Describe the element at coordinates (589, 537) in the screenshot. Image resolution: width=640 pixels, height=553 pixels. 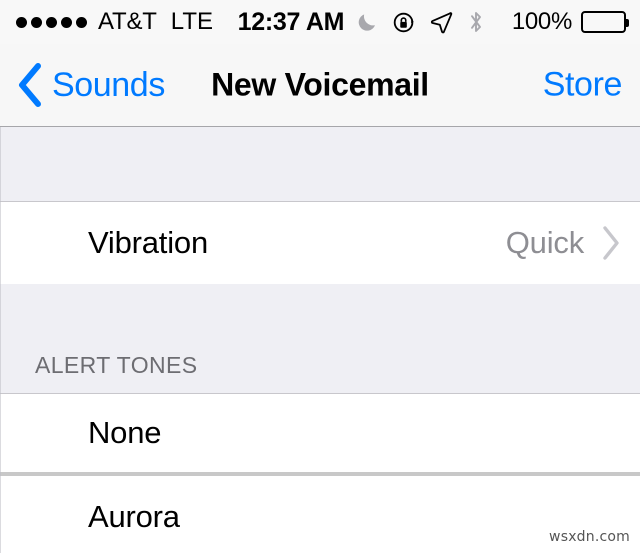
I see `watermark: wsxdn.com` at that location.